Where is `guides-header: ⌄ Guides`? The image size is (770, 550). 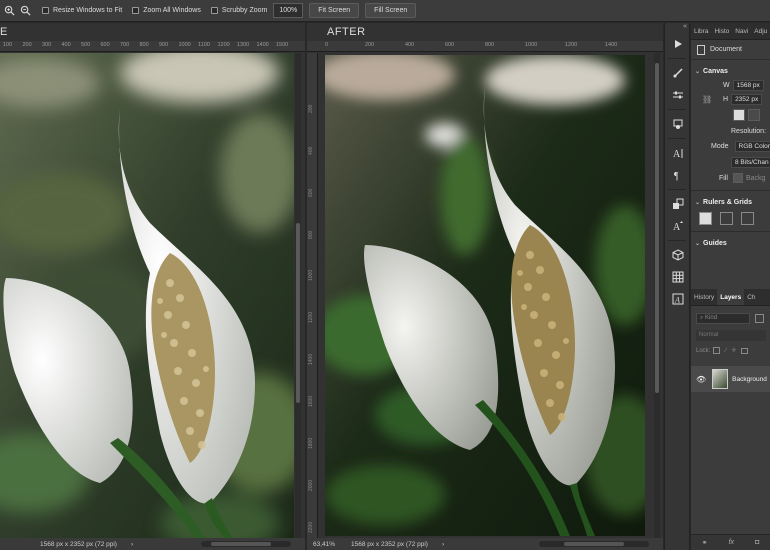
guides-header: ⌄ Guides is located at coordinates (730, 243).